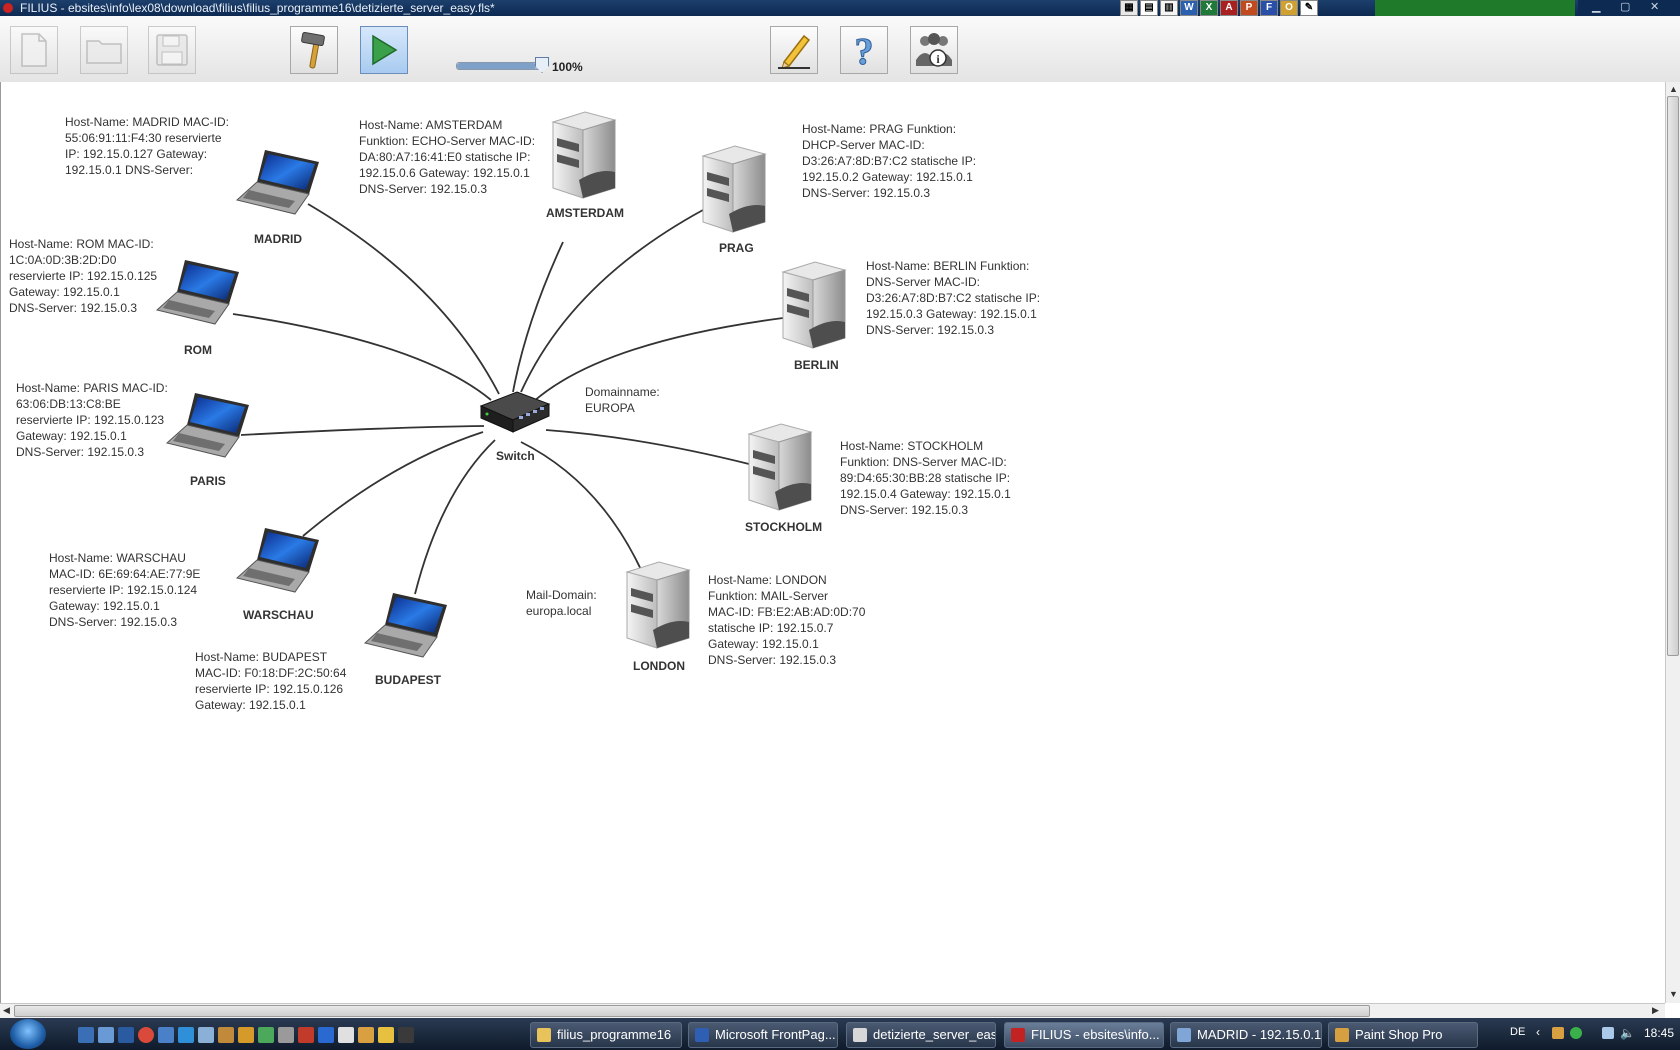 The width and height of the screenshot is (1680, 1050). Describe the element at coordinates (734, 190) in the screenshot. I see `prag-node` at that location.